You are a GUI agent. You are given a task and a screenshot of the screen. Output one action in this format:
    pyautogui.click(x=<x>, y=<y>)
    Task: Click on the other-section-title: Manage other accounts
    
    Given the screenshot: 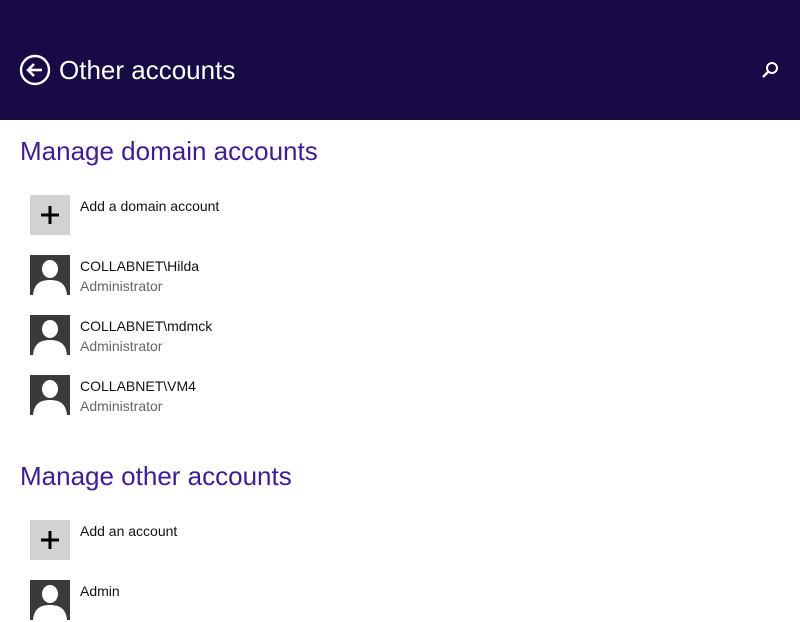 What is the action you would take?
    pyautogui.click(x=156, y=476)
    